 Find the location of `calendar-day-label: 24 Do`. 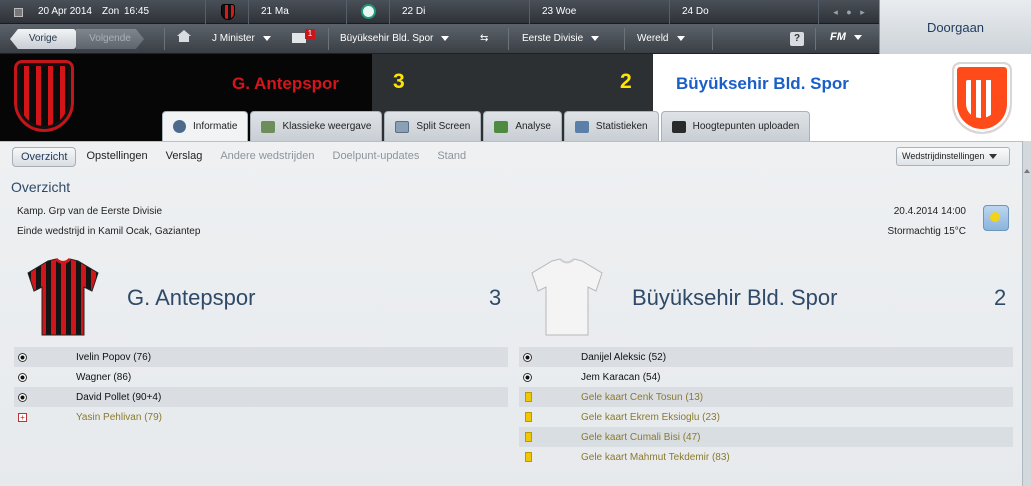

calendar-day-label: 24 Do is located at coordinates (695, 11).